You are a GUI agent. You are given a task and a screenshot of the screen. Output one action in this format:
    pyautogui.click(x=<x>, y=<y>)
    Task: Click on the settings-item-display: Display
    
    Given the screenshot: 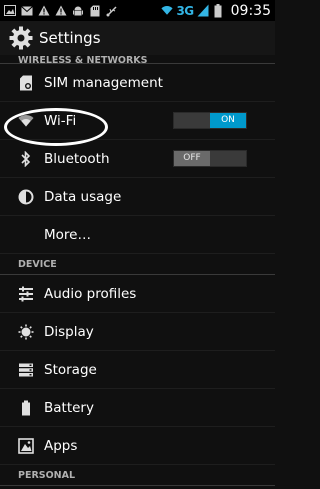 What is the action you would take?
    pyautogui.click(x=137, y=332)
    